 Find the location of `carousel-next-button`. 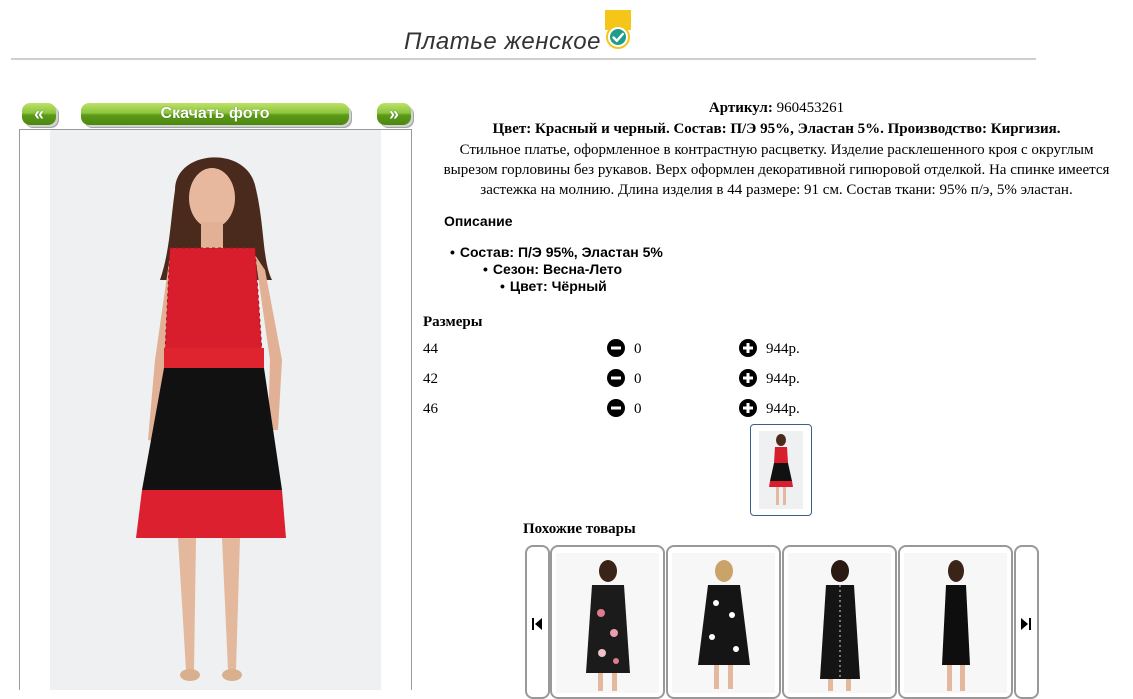

carousel-next-button is located at coordinates (1026, 622).